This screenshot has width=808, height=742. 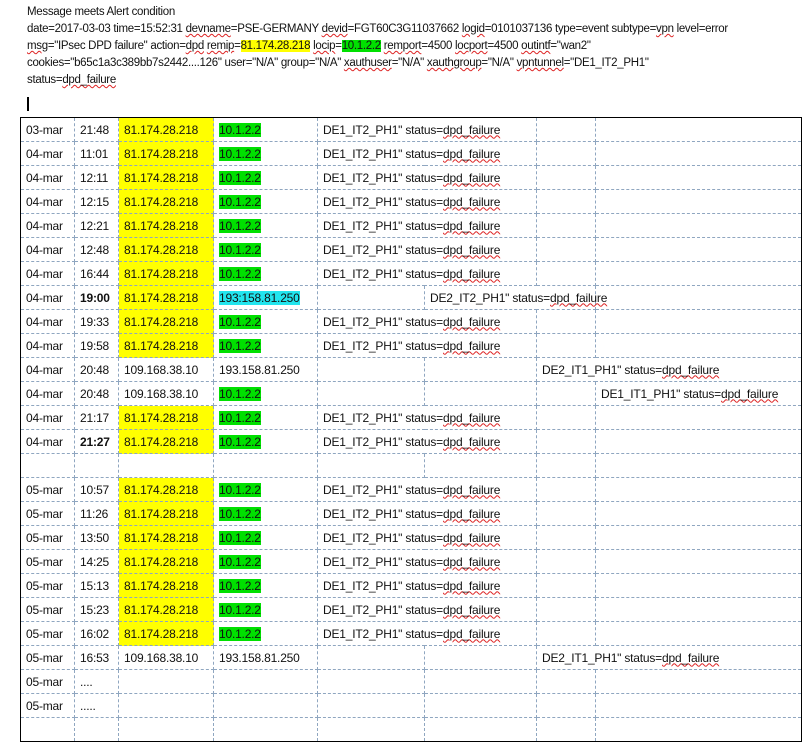 I want to click on tunnel-status-cell: DE1_IT1_PH1" status=dpd_failure, so click(x=698, y=393).